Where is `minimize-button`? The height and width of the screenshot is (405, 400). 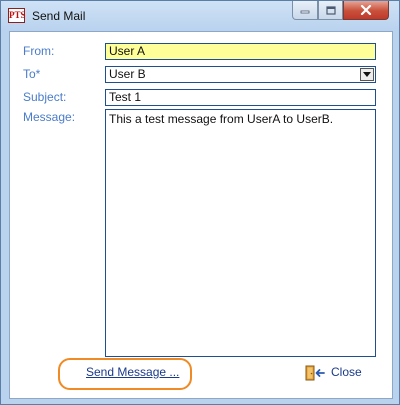 minimize-button is located at coordinates (305, 10).